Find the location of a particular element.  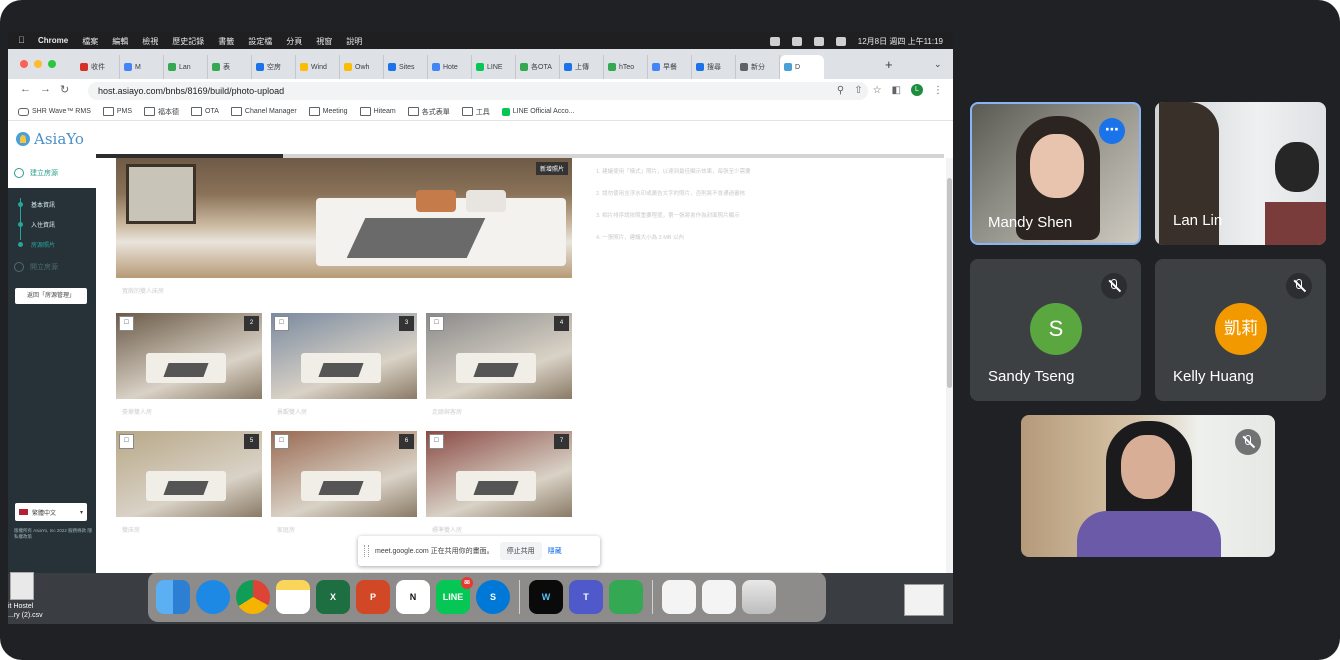

bookmark-item: PMS is located at coordinates (117, 111).